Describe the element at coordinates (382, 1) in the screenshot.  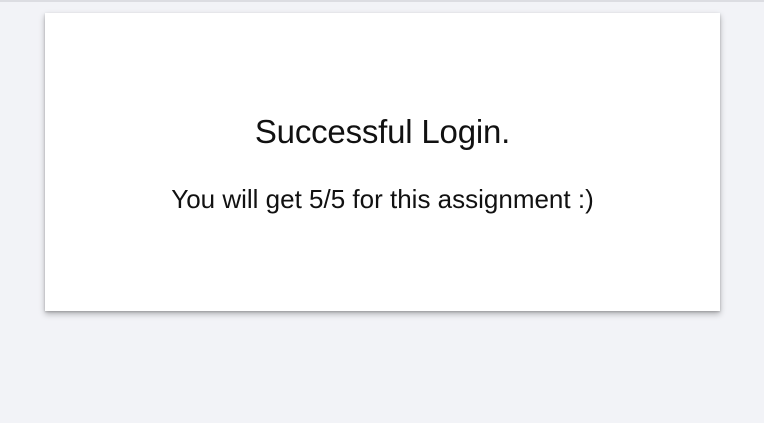
I see `top-edge-divider` at that location.